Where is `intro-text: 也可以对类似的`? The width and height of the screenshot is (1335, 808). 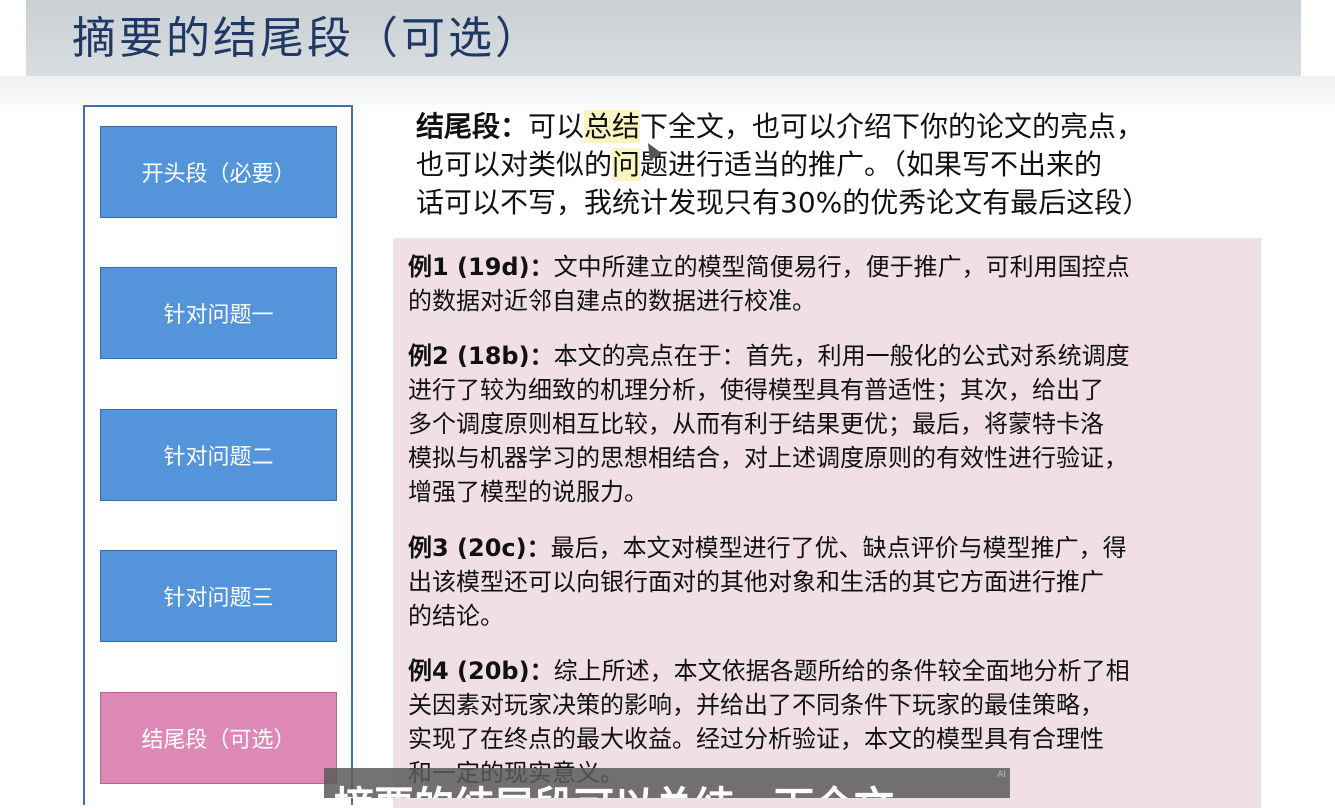 intro-text: 也可以对类似的 is located at coordinates (514, 164).